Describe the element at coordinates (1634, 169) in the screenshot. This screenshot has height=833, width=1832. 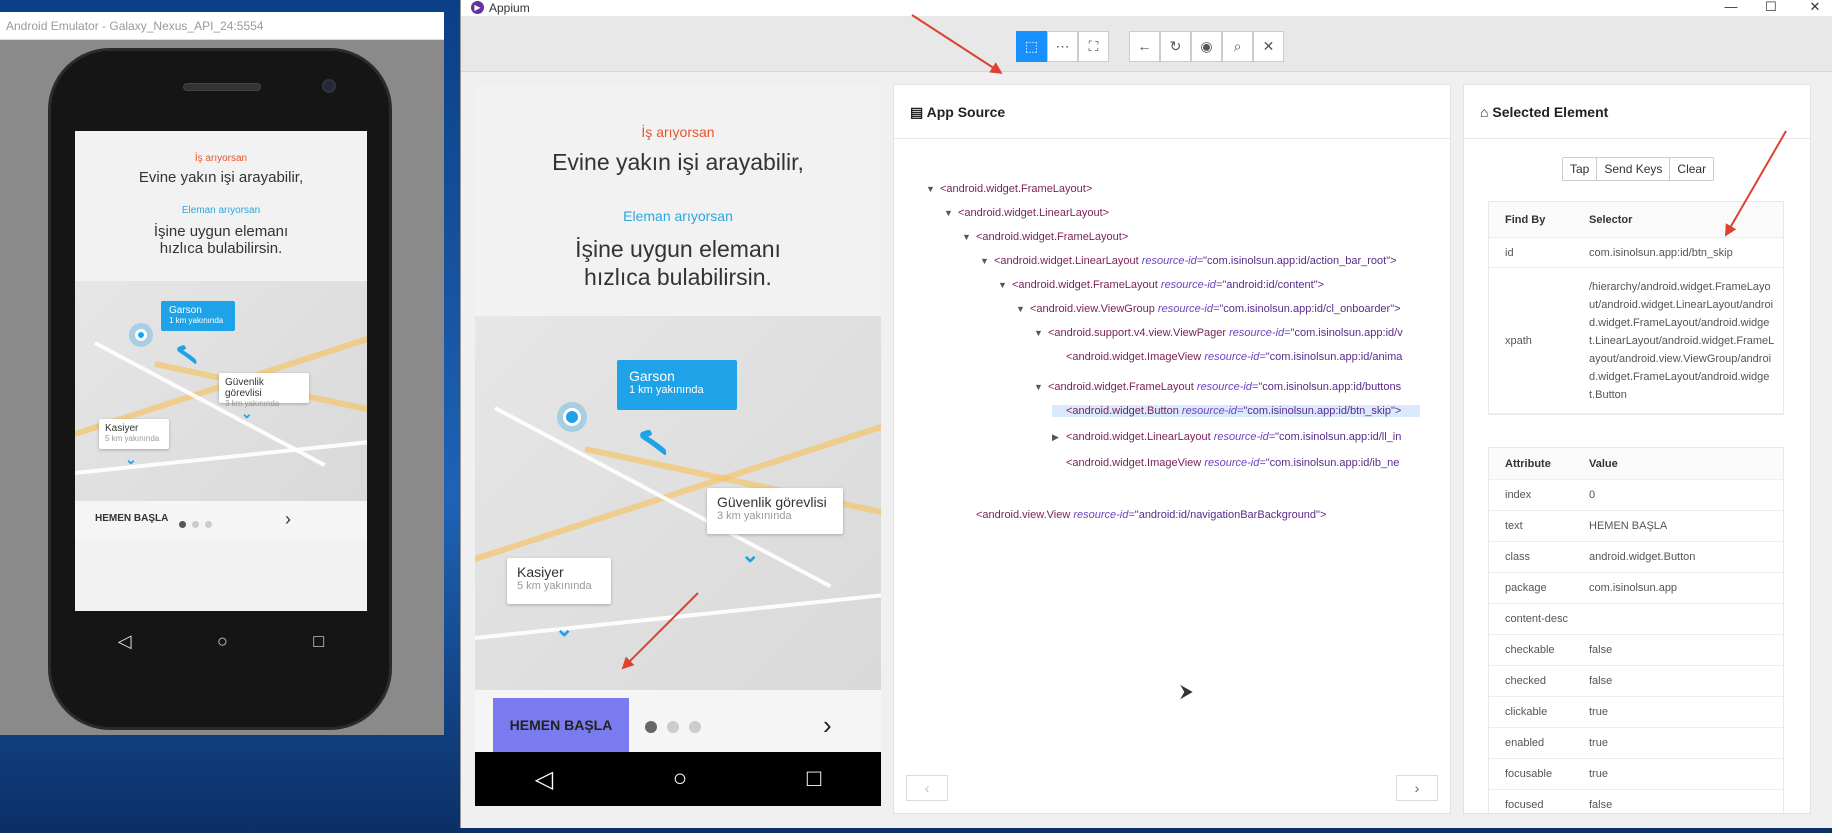
I see `send-keys-button: Send Keys` at that location.